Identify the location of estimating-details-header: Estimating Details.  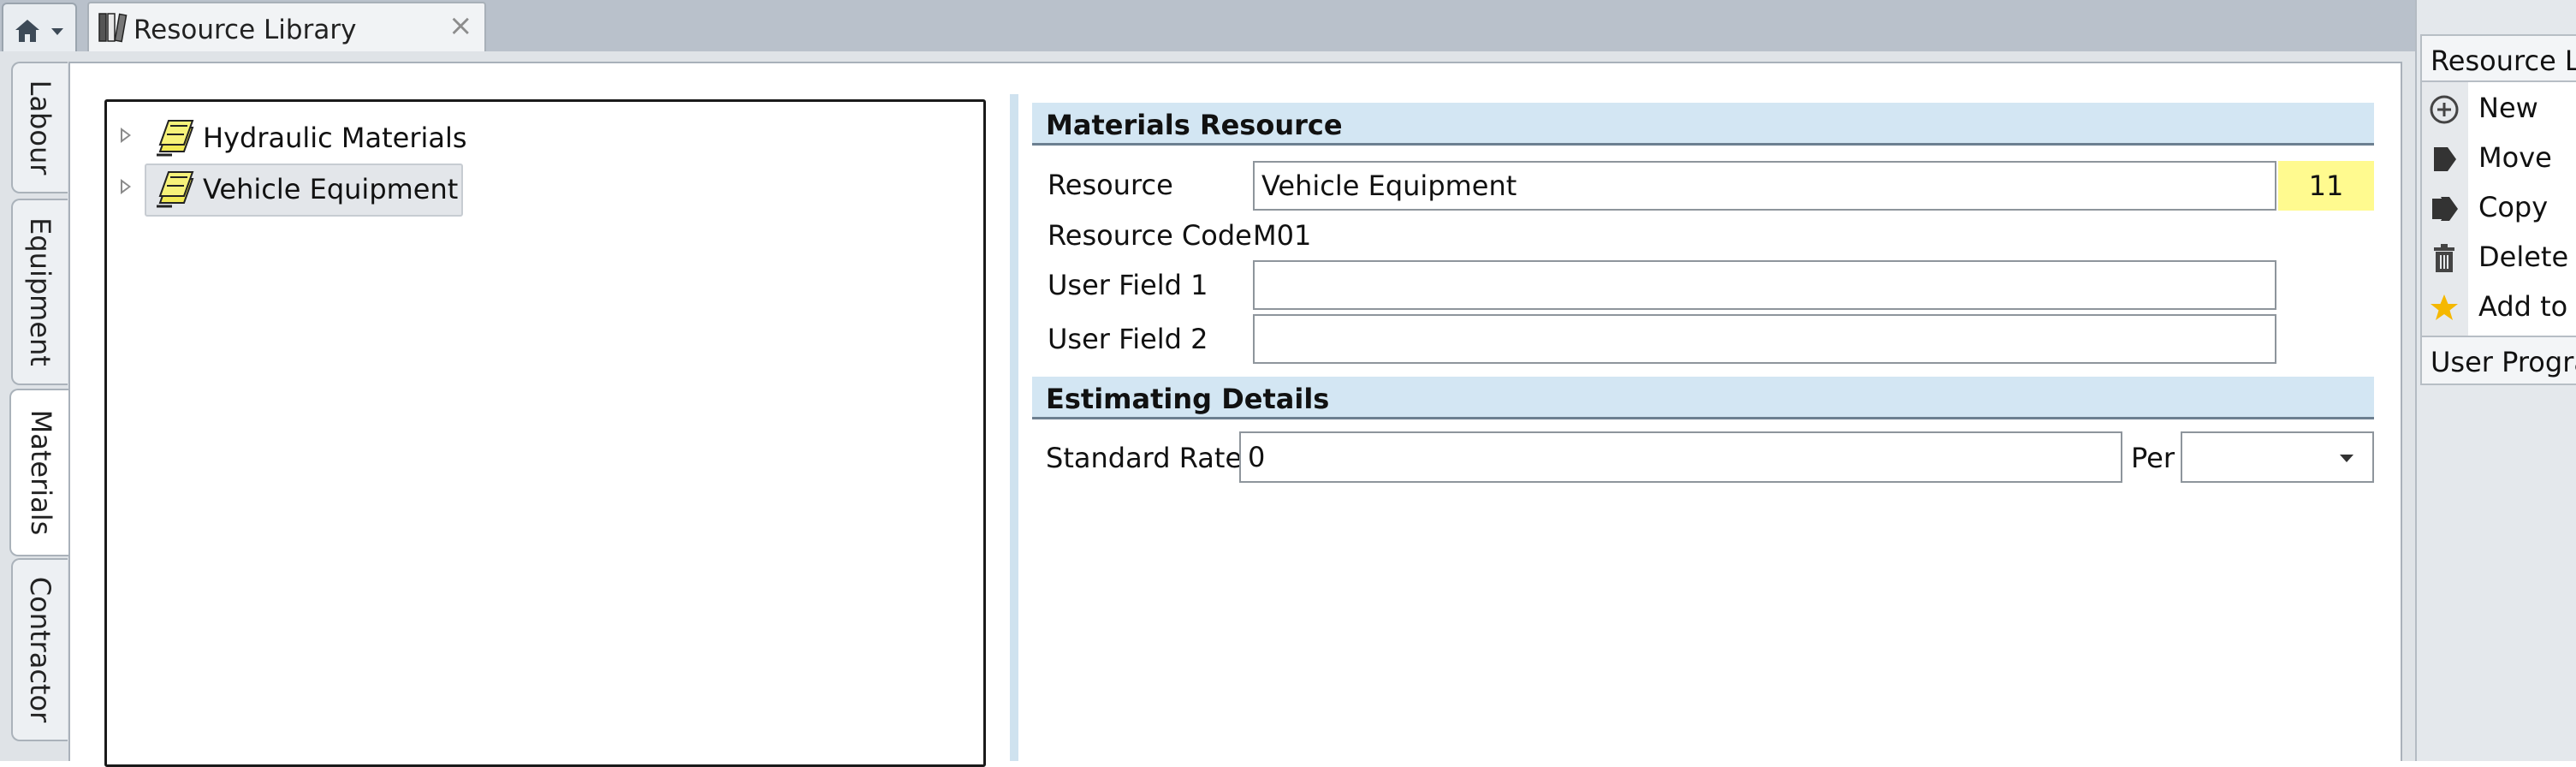
(1703, 398).